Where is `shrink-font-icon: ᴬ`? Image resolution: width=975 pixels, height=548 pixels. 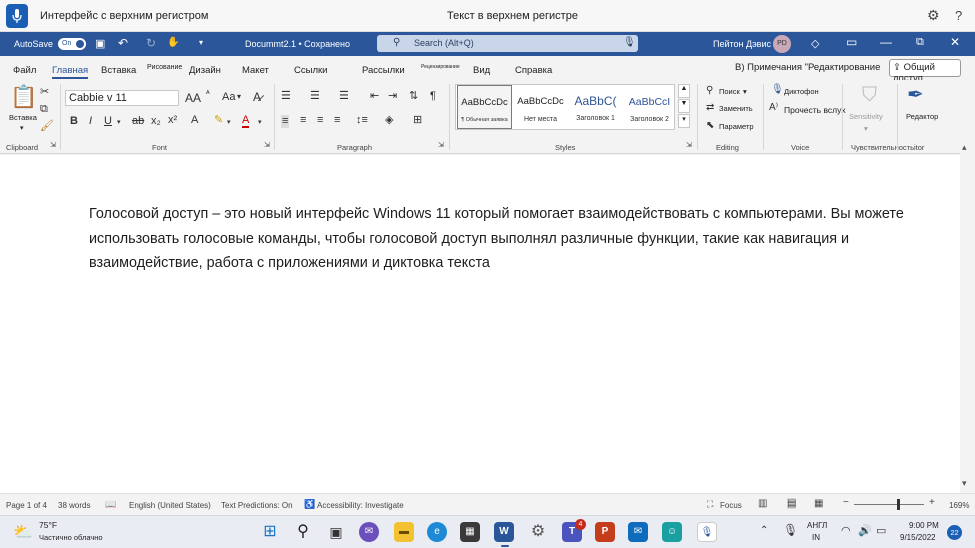 shrink-font-icon: ᴬ is located at coordinates (208, 94).